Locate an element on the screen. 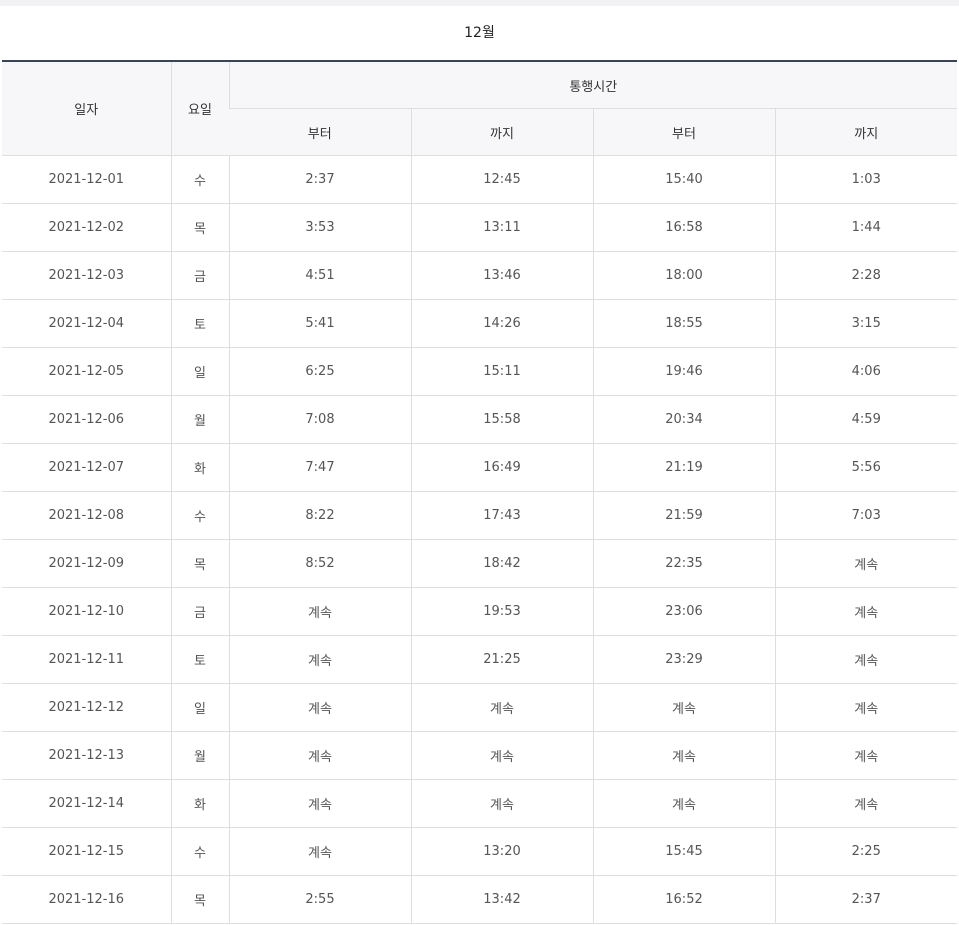 The height and width of the screenshot is (925, 959). cell-from-1: 8:22 is located at coordinates (319, 515).